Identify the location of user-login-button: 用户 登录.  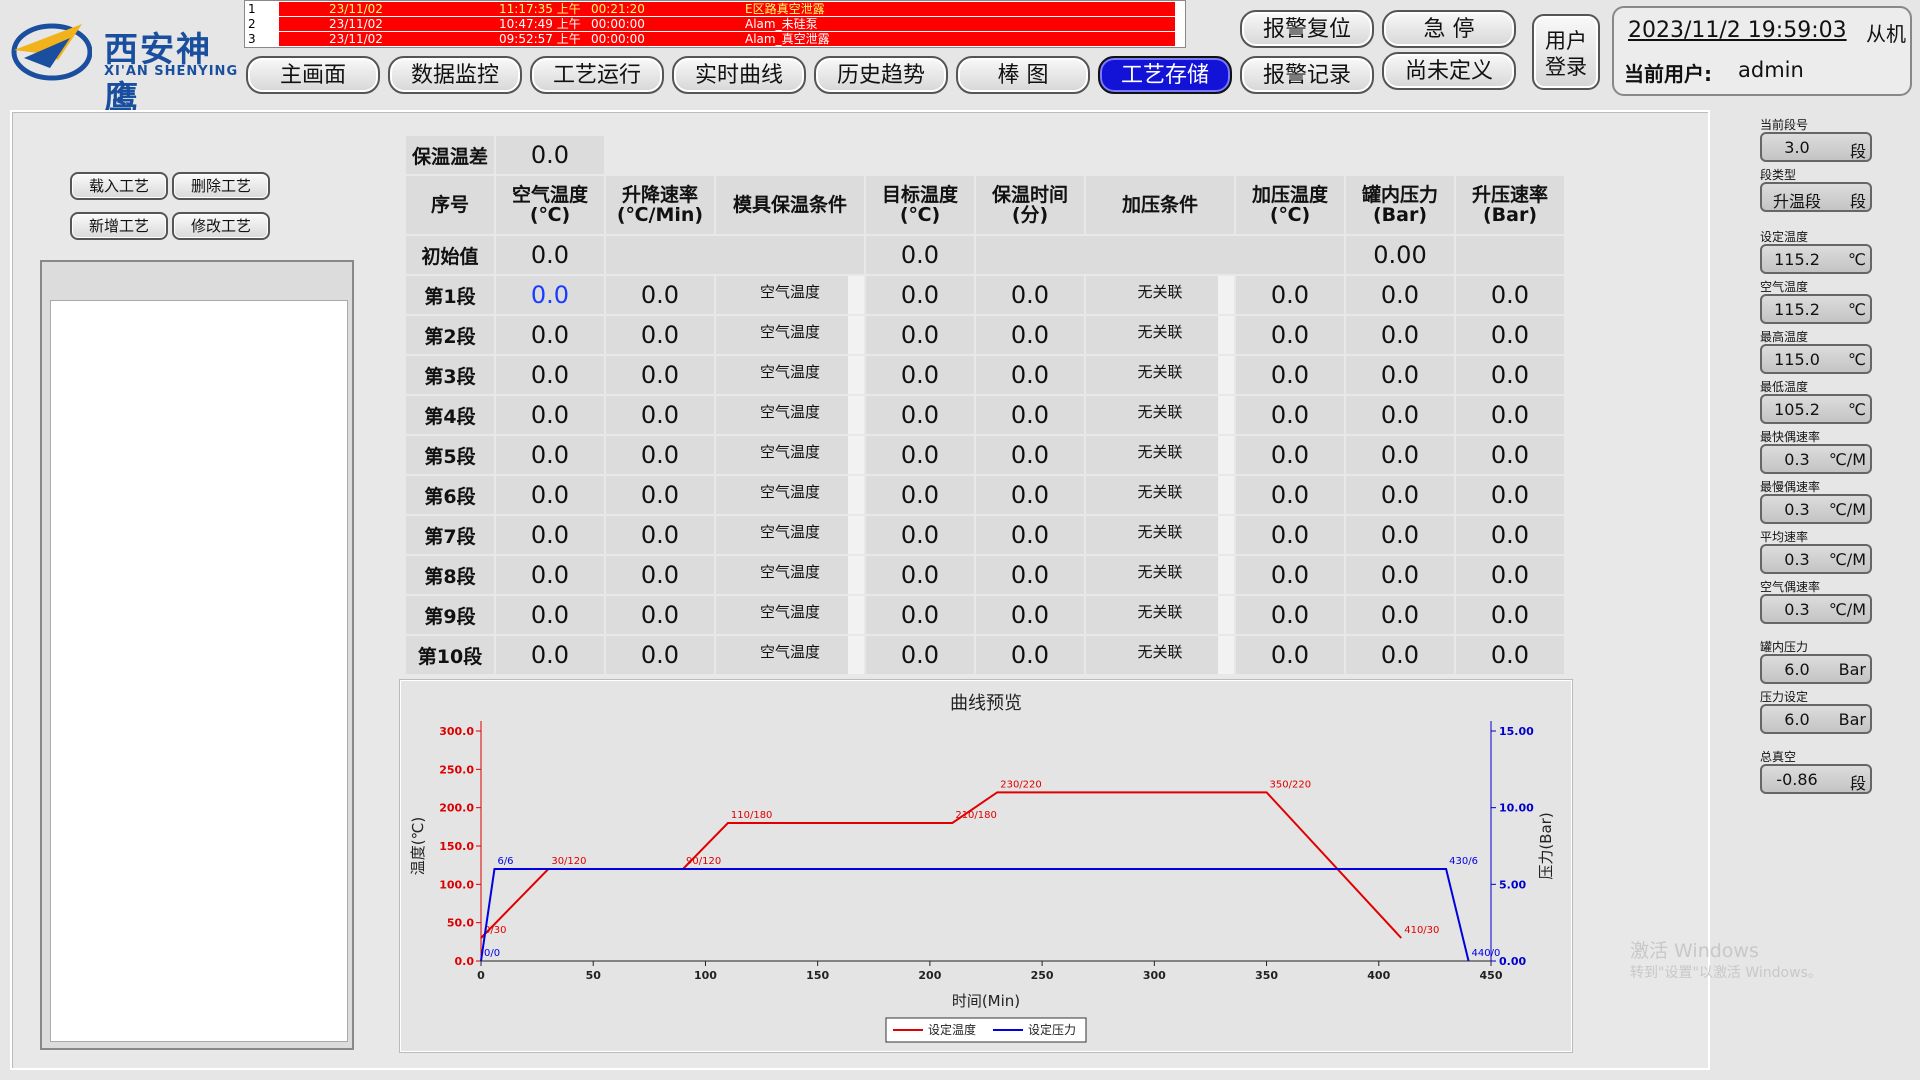
(1566, 52).